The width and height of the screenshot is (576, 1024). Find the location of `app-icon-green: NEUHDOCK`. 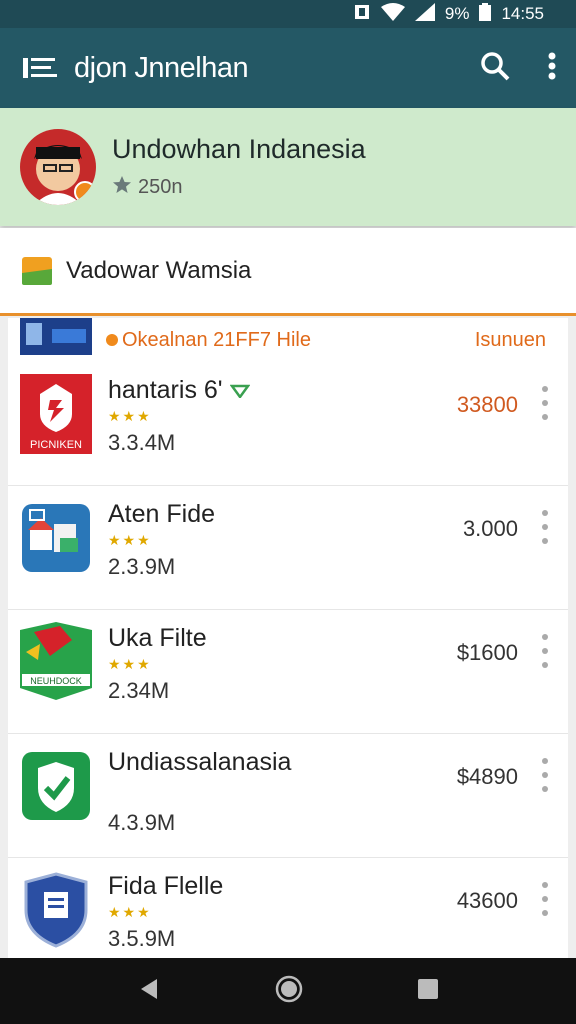

app-icon-green: NEUHDOCK is located at coordinates (56, 662).